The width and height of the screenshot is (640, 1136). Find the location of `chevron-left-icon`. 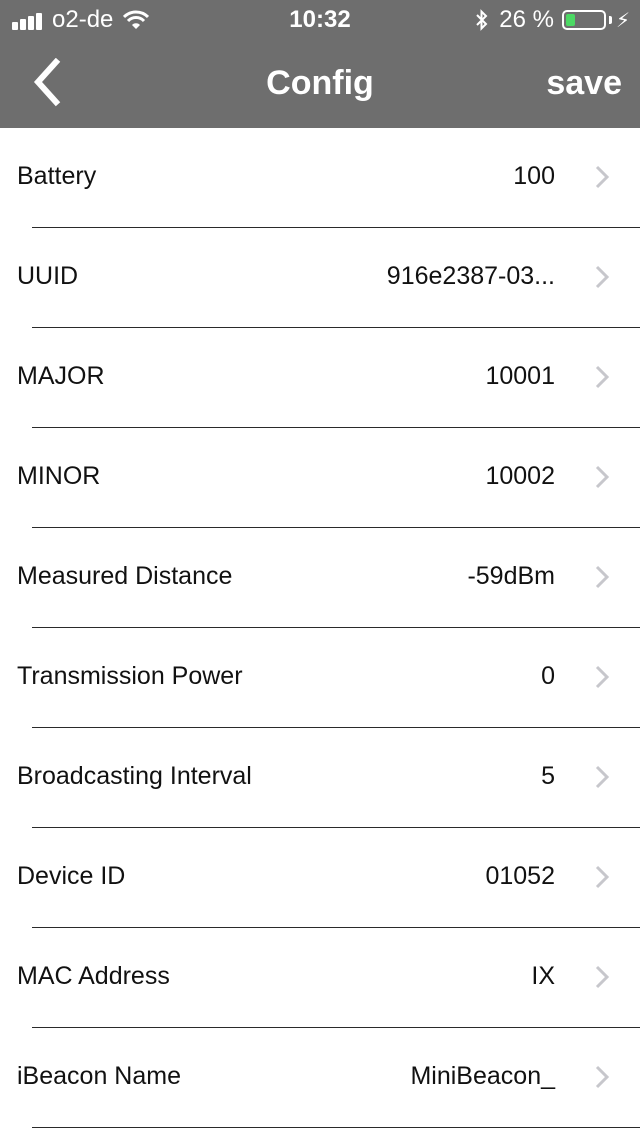

chevron-left-icon is located at coordinates (47, 82).